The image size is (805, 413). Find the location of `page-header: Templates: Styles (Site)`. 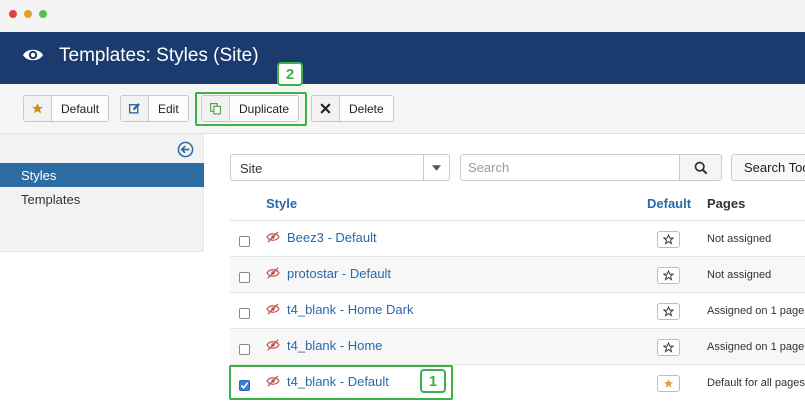

page-header: Templates: Styles (Site) is located at coordinates (402, 58).